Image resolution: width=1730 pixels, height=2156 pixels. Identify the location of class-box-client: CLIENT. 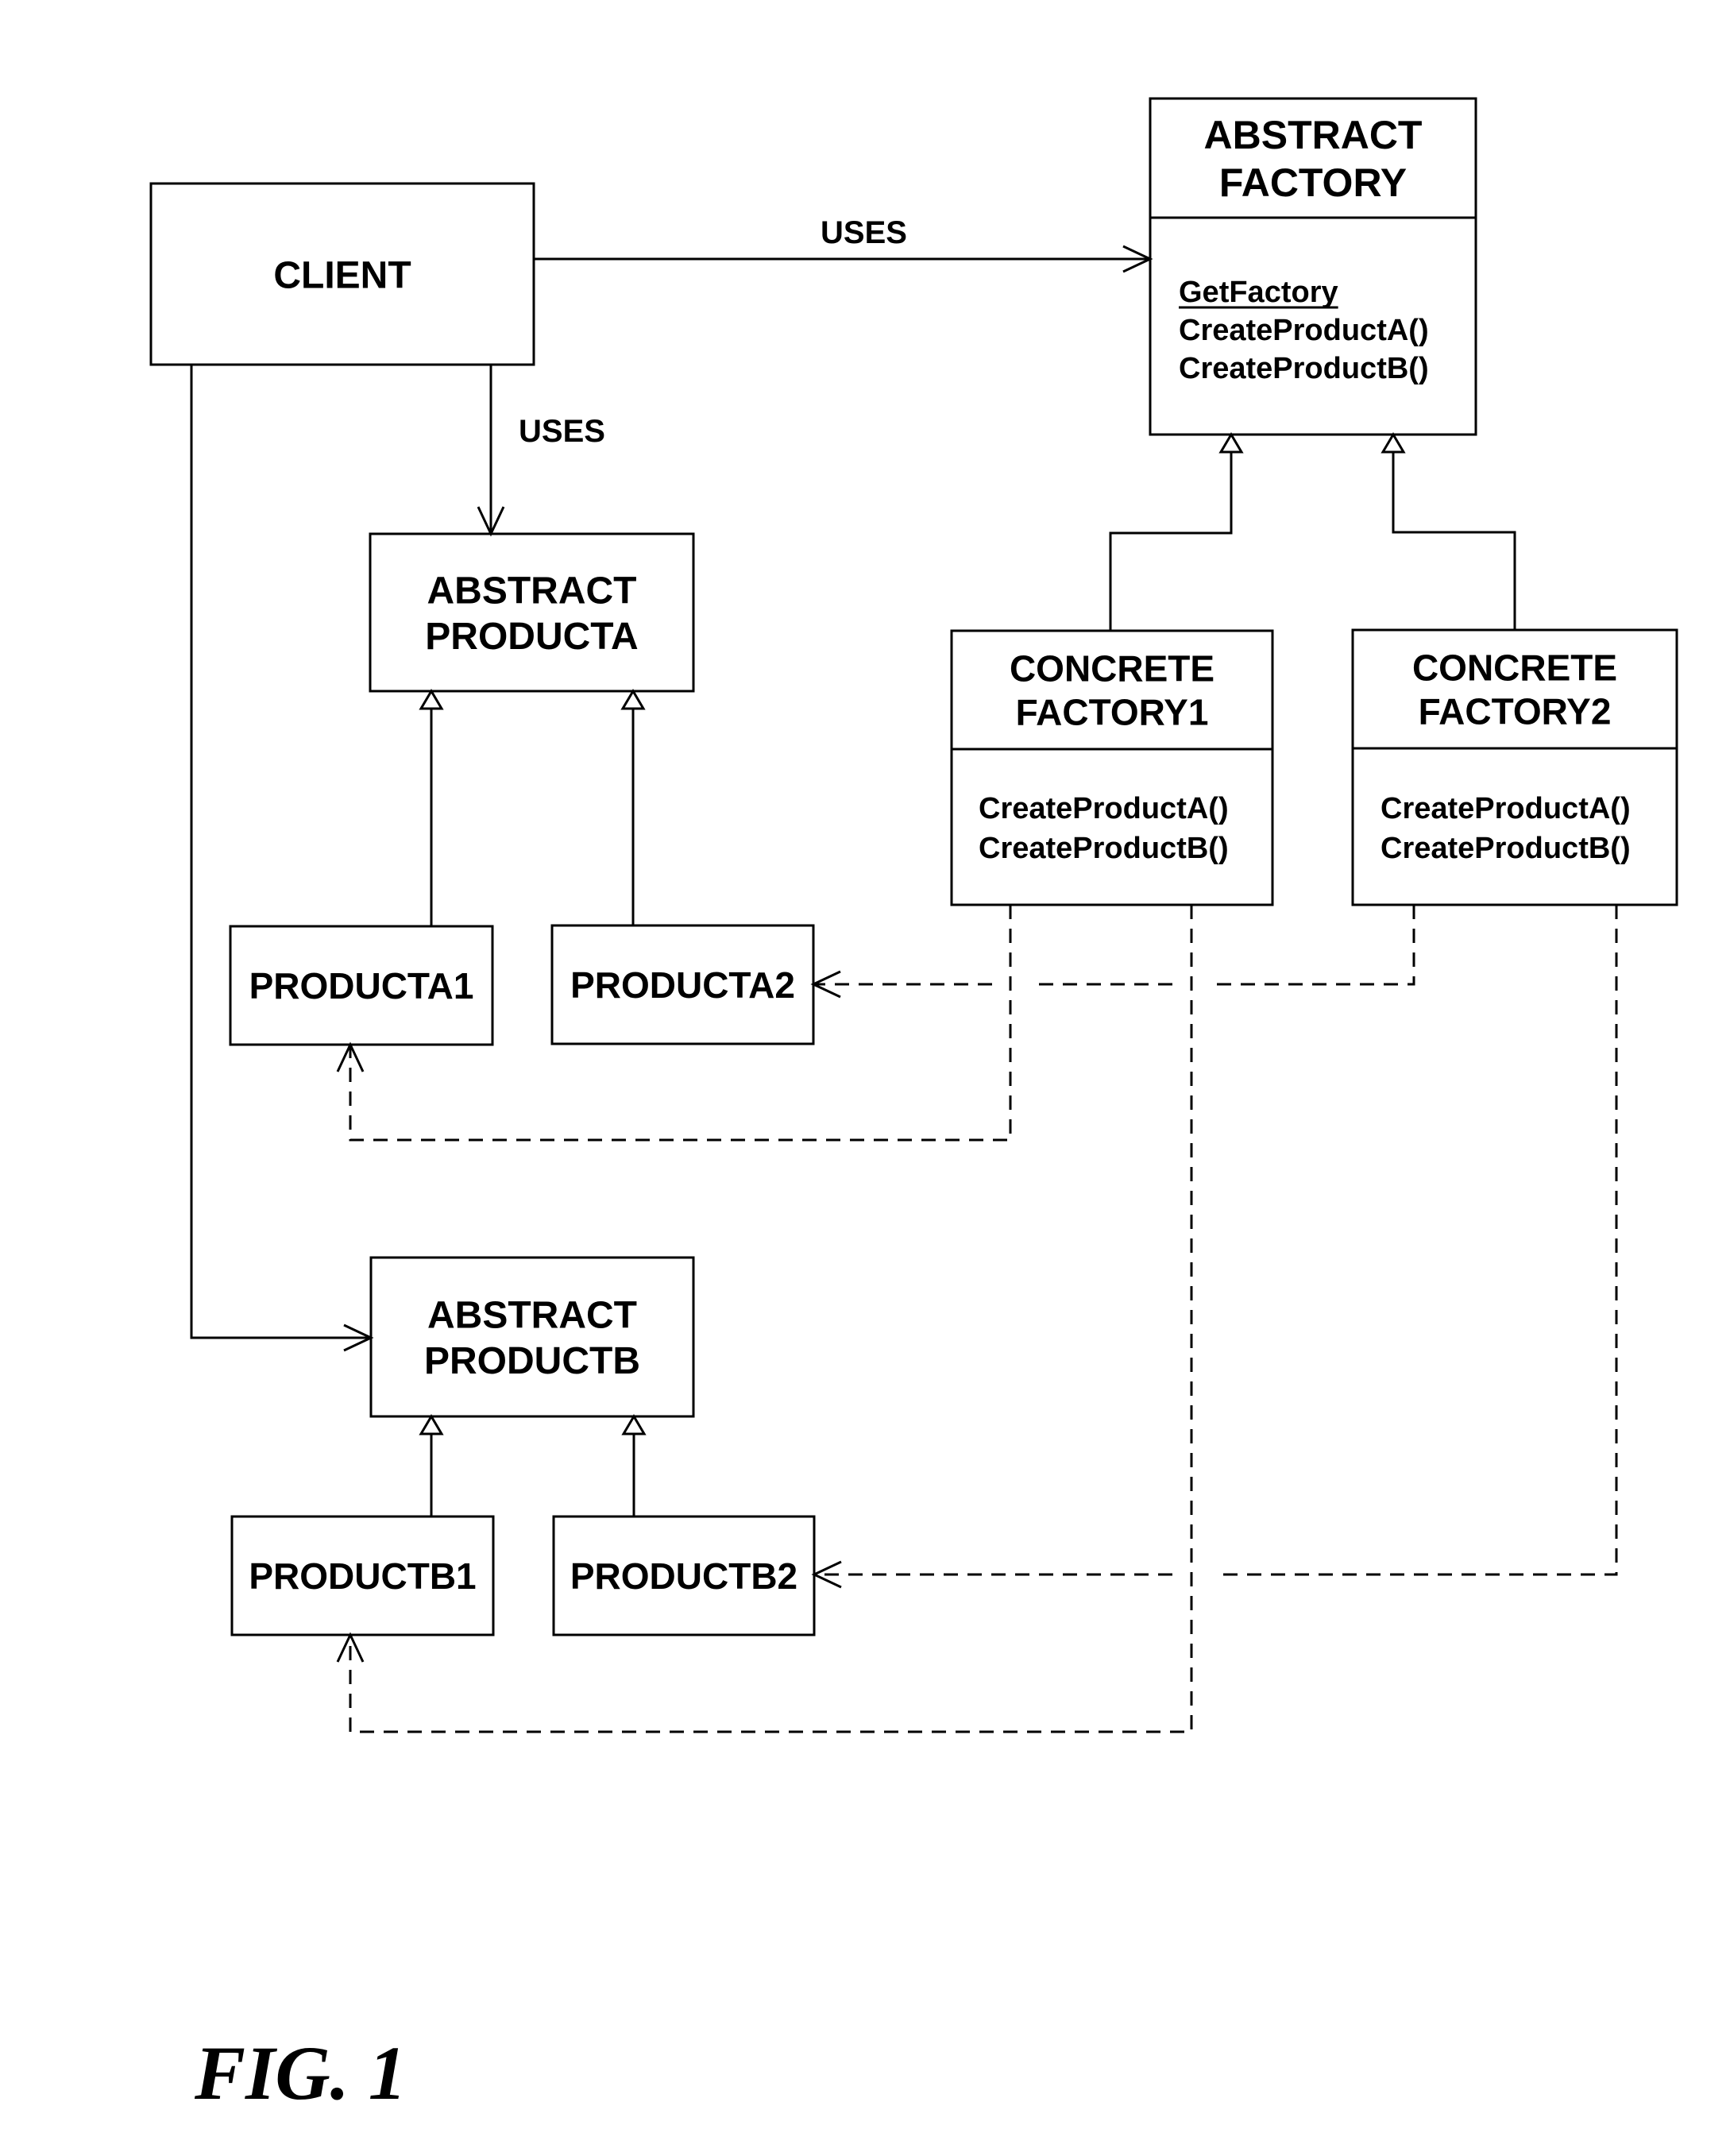
(342, 274).